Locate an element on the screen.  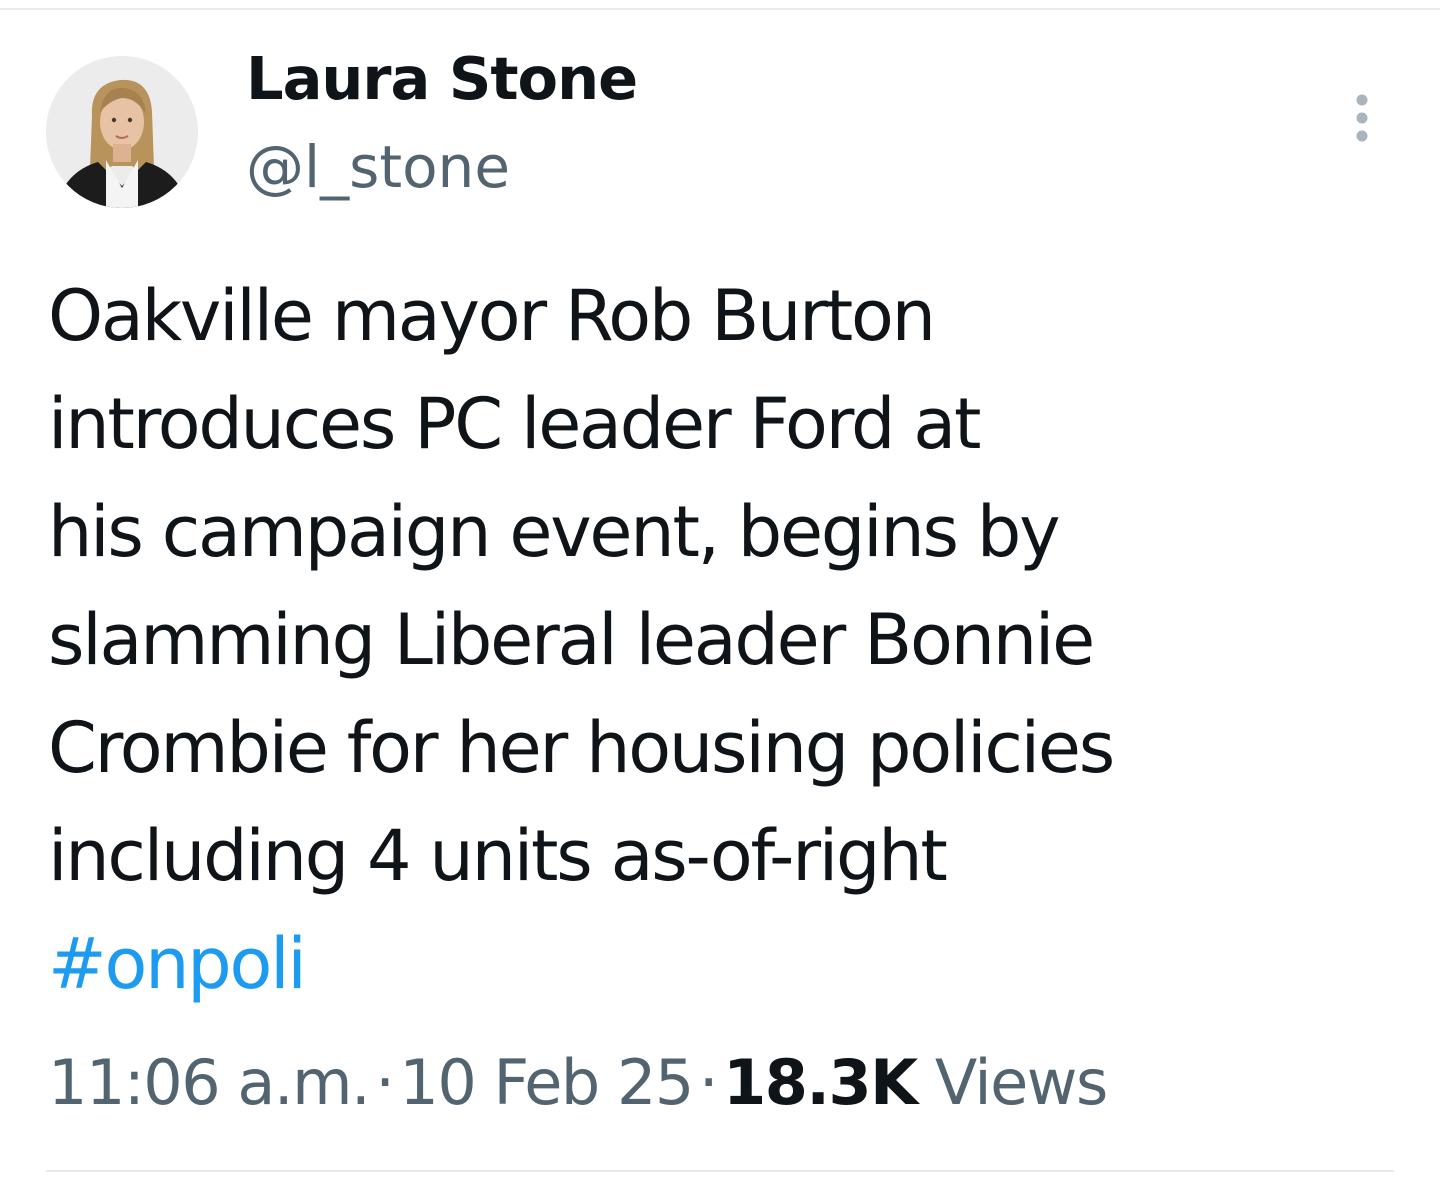
avatar is located at coordinates (122, 132).